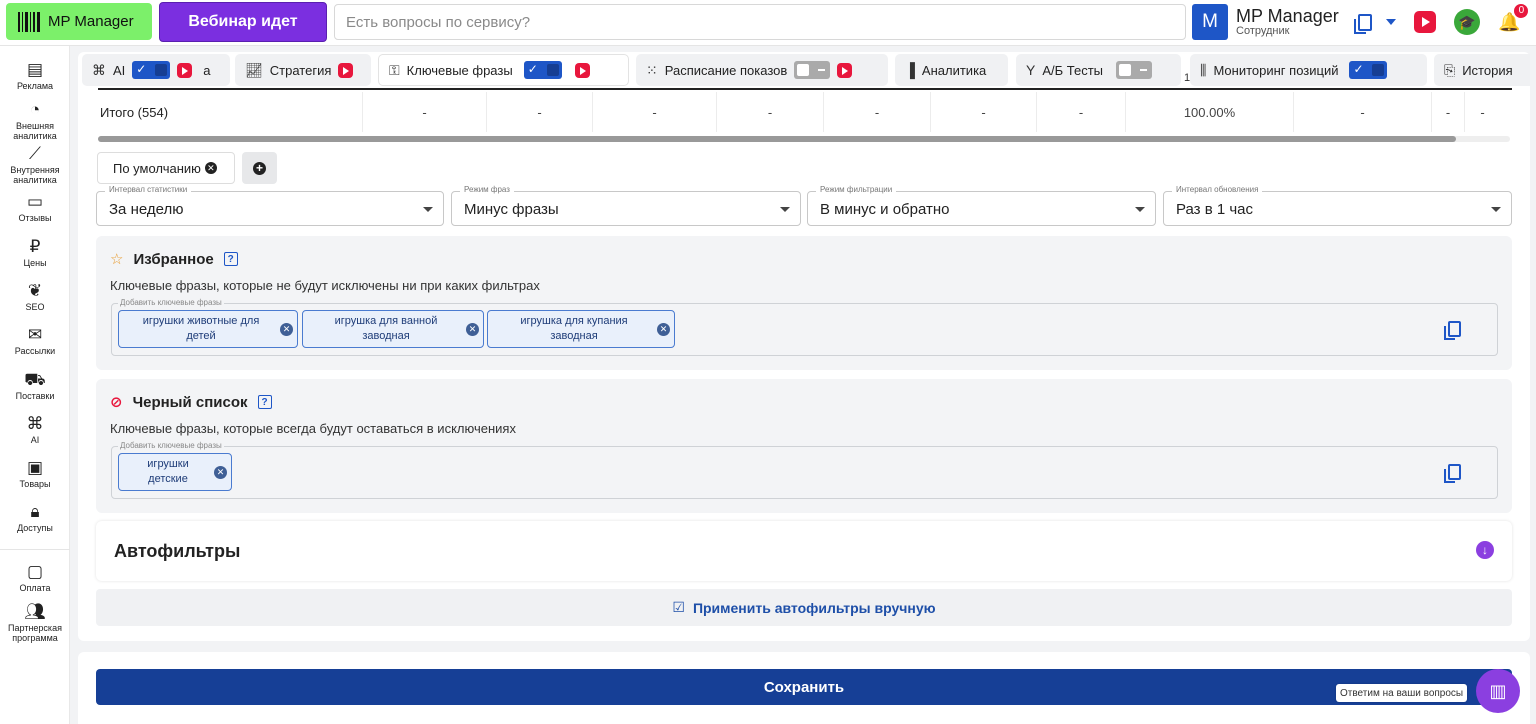 The height and width of the screenshot is (724, 1536). I want to click on tab-ai: ⌘ AI а, so click(156, 70).